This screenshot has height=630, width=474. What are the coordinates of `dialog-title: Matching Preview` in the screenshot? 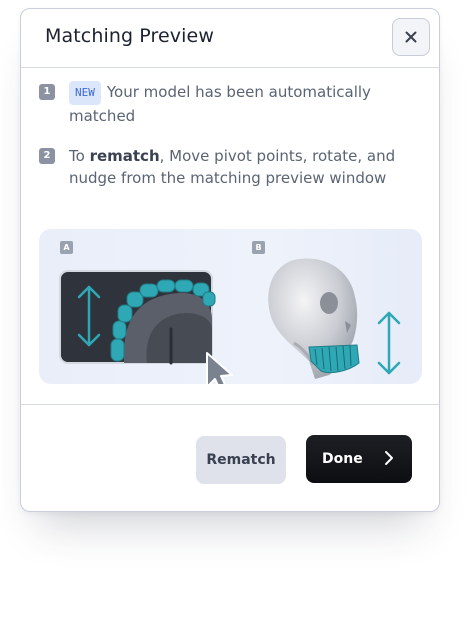 It's located at (129, 36).